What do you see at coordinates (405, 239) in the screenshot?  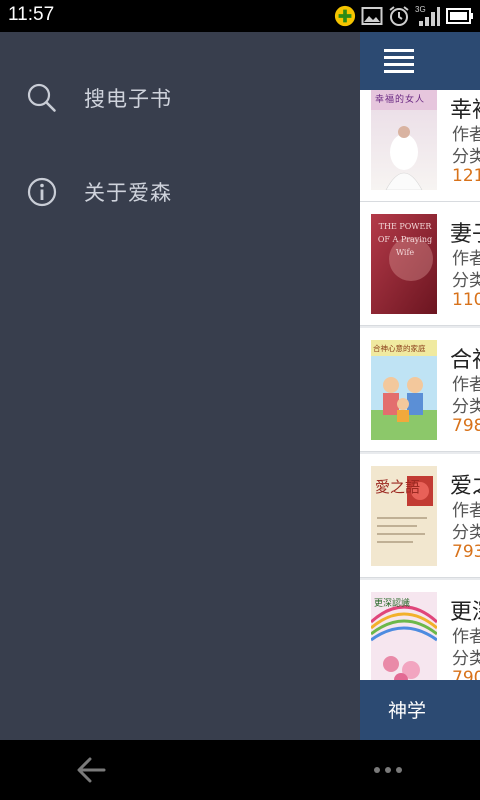 I see `book-cover-text: THE POWER OF A Praying Wife` at bounding box center [405, 239].